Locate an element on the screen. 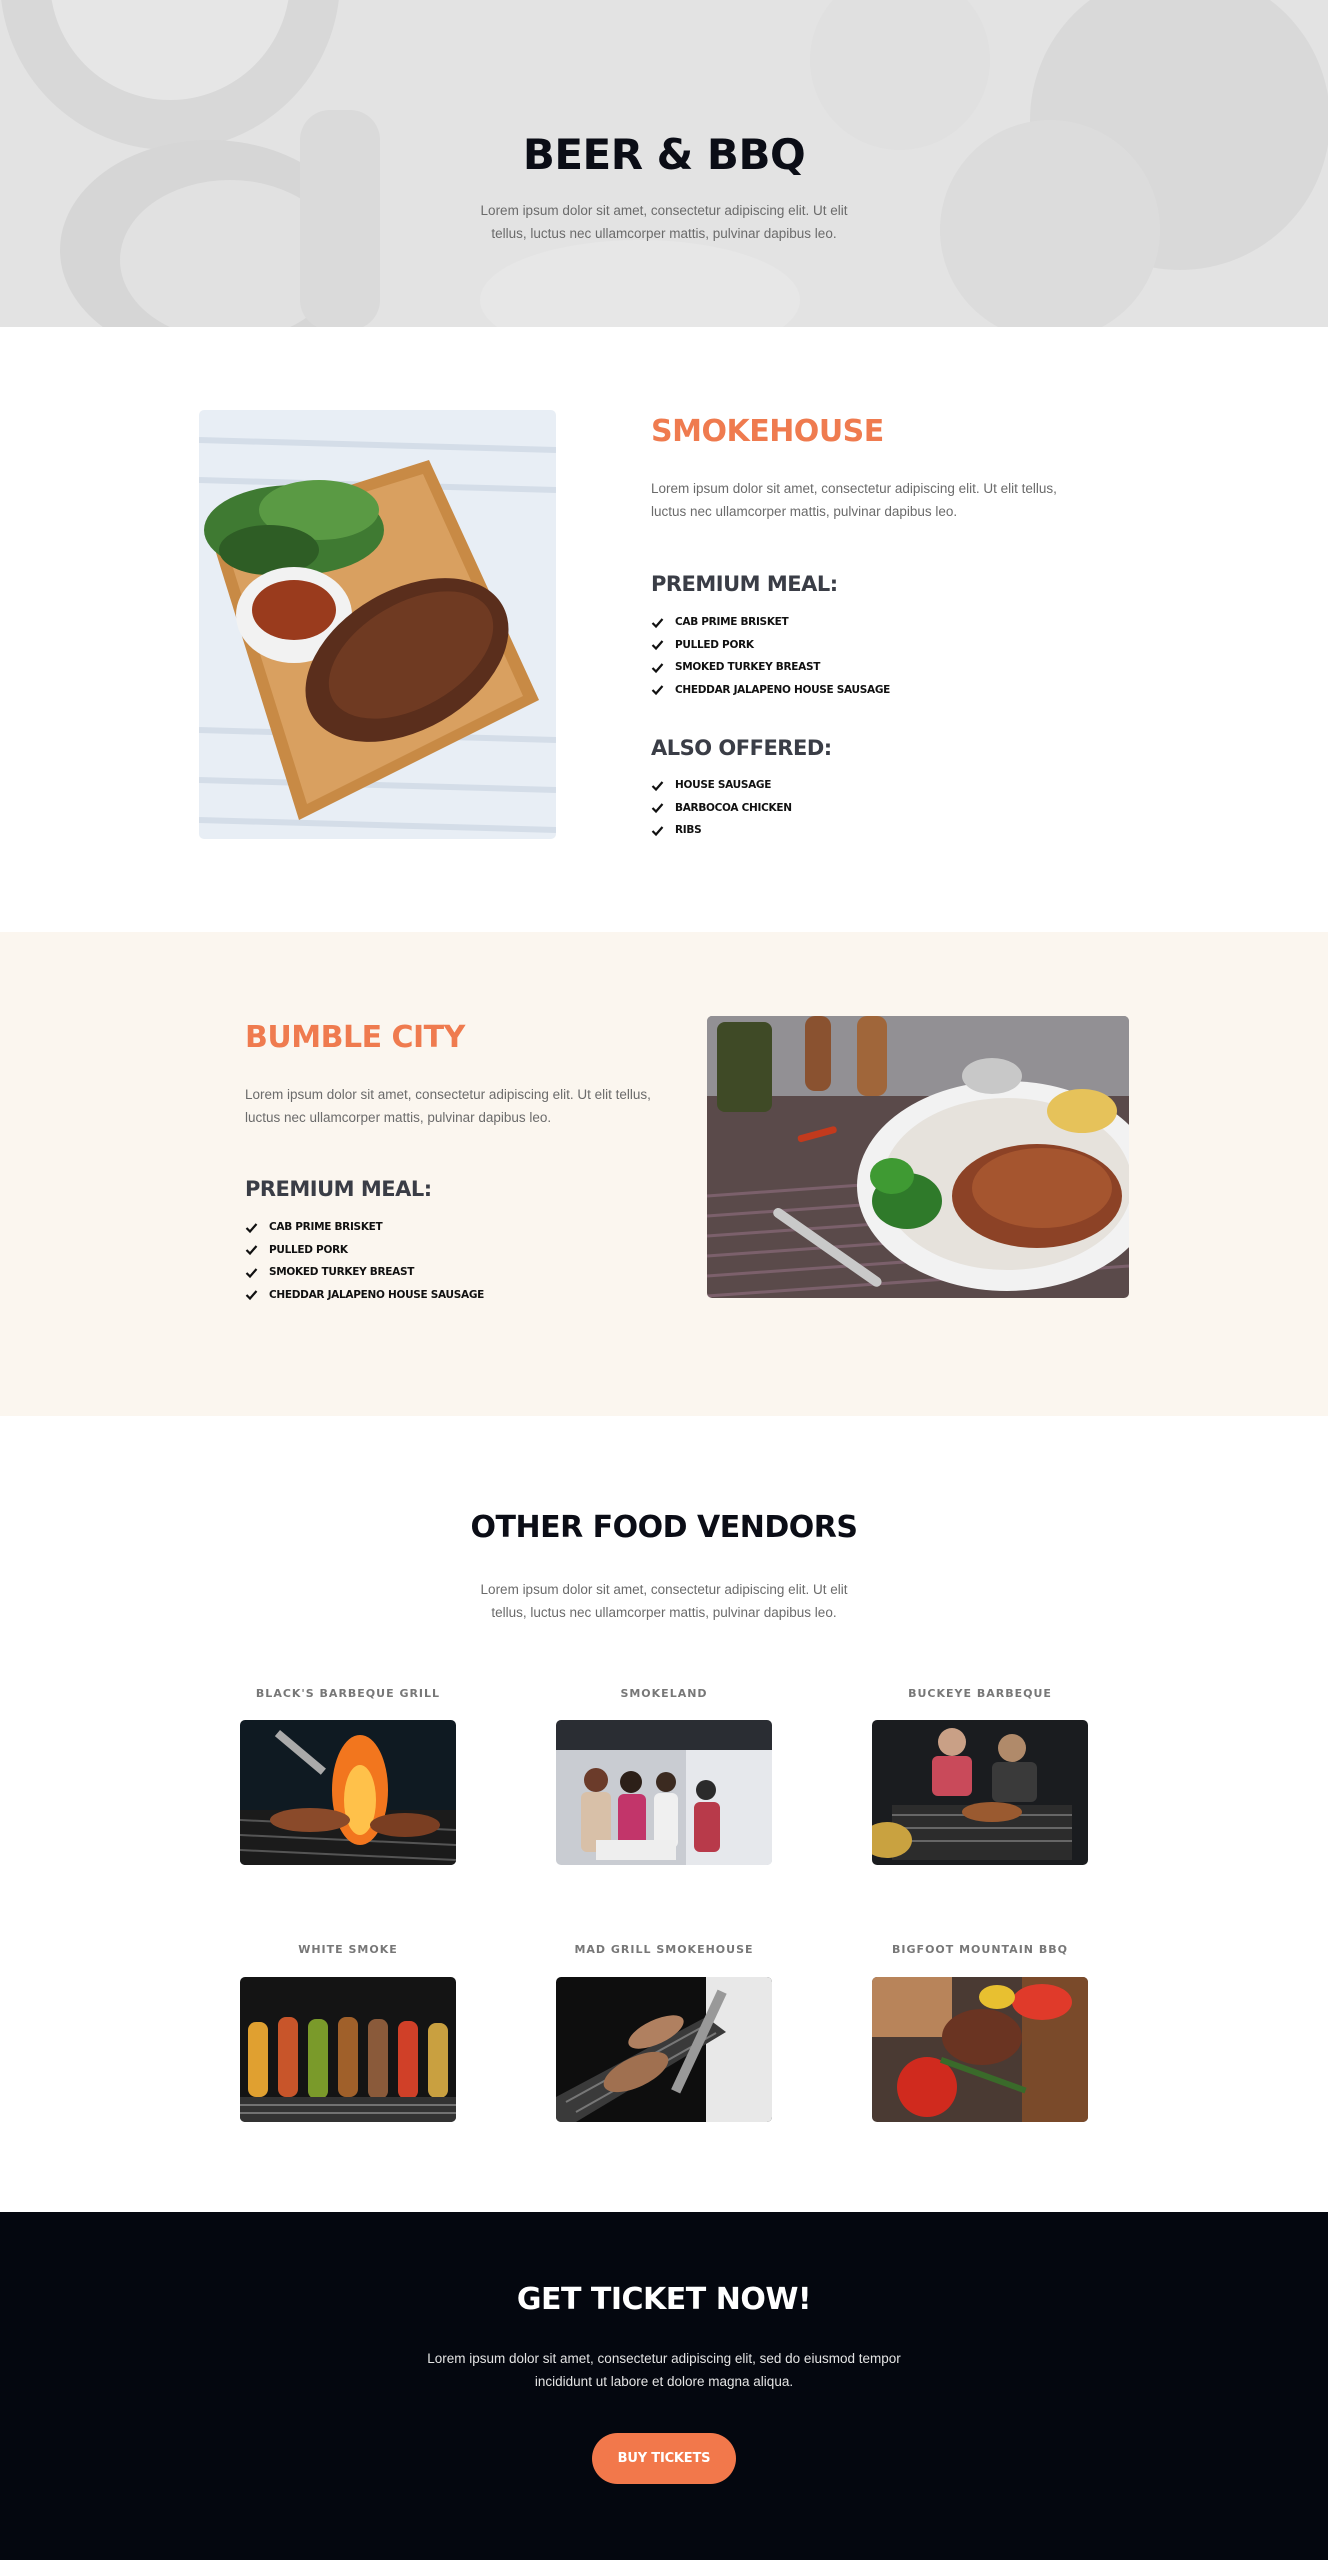  vendor-name: BLACK'S BARBEQUE GRILL is located at coordinates (348, 1693).